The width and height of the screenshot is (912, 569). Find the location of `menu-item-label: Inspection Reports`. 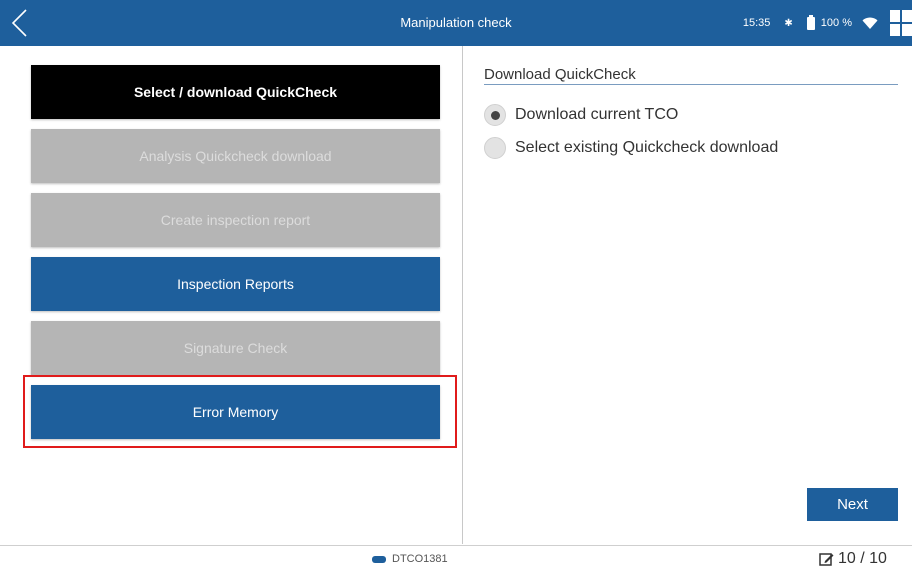

menu-item-label: Inspection Reports is located at coordinates (235, 284).